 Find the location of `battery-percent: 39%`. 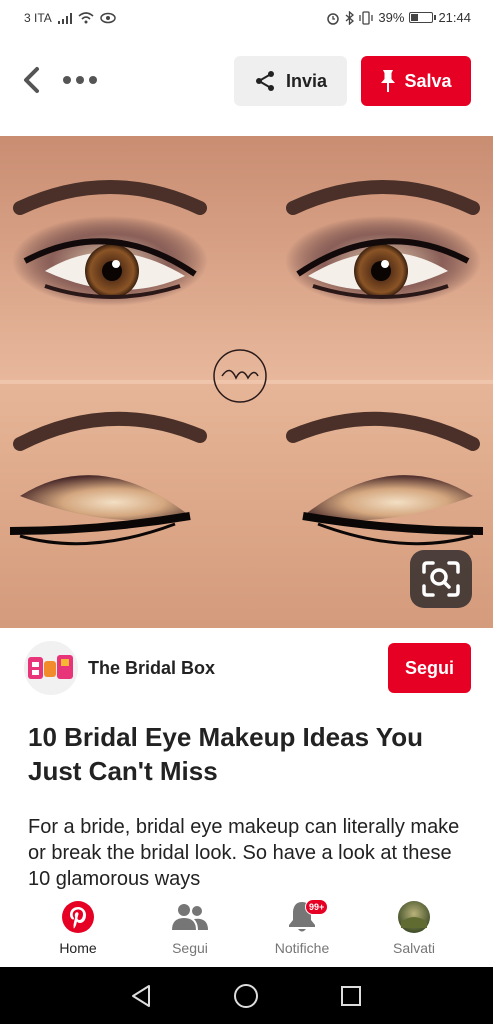

battery-percent: 39% is located at coordinates (391, 17).